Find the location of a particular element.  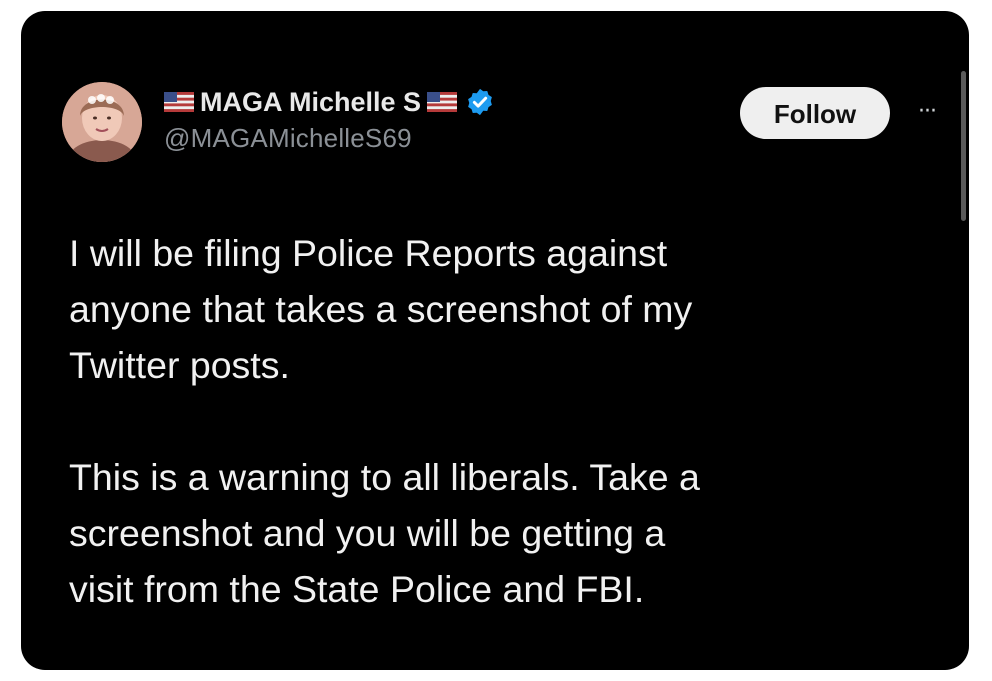

user-handle: @MAGAMichelleS69 is located at coordinates (329, 138).